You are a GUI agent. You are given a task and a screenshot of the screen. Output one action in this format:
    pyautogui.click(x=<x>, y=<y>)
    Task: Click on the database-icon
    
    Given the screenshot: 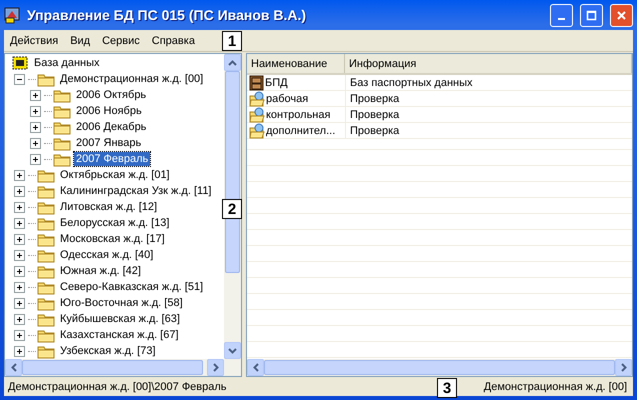 What is the action you would take?
    pyautogui.click(x=20, y=63)
    